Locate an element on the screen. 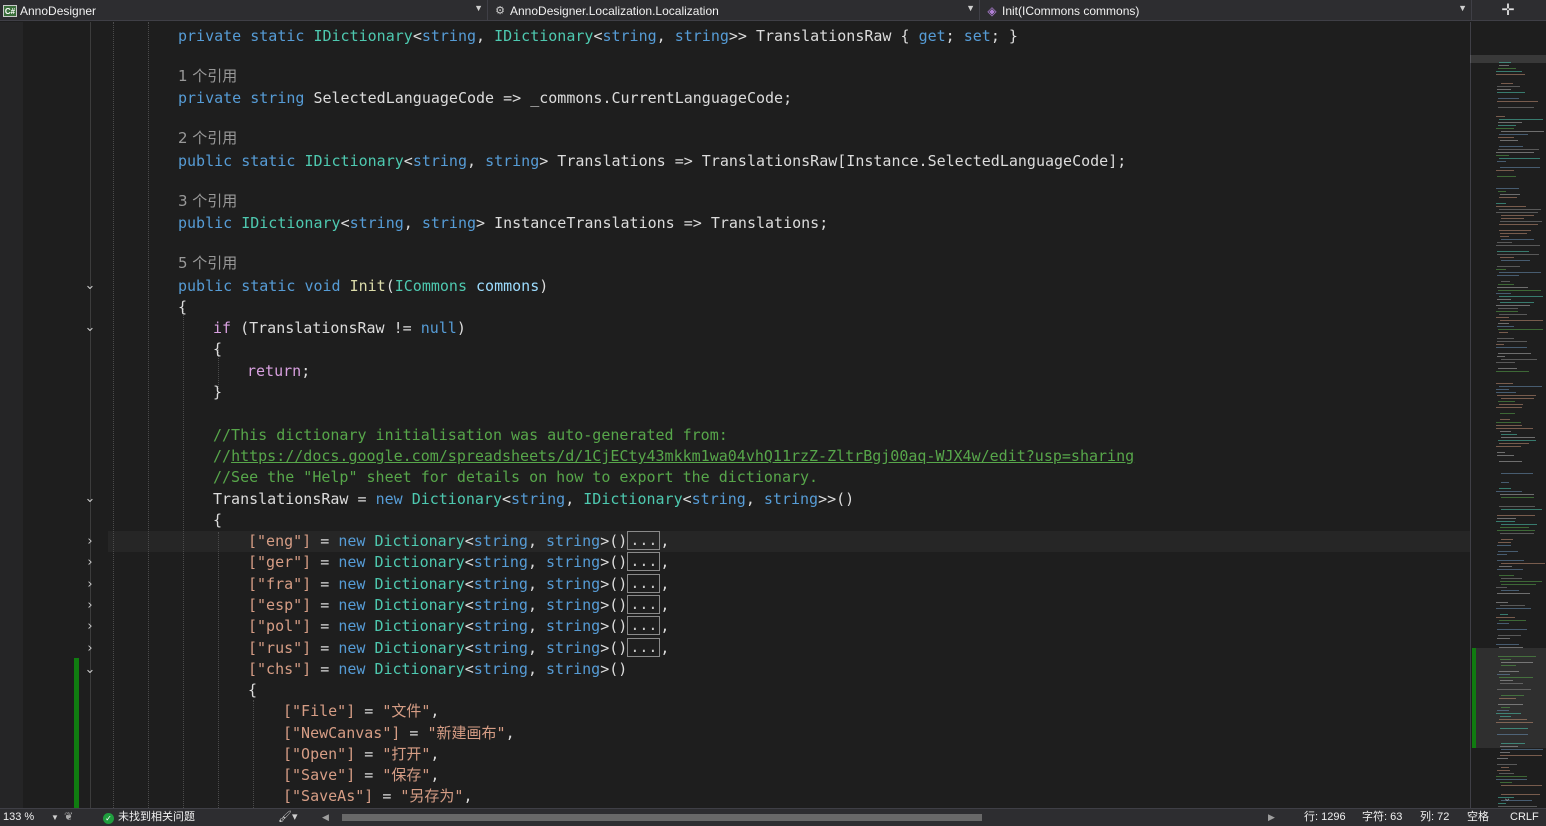  translation-entry-line: ["SaveAs"] = "另存为", is located at coordinates (378, 796).